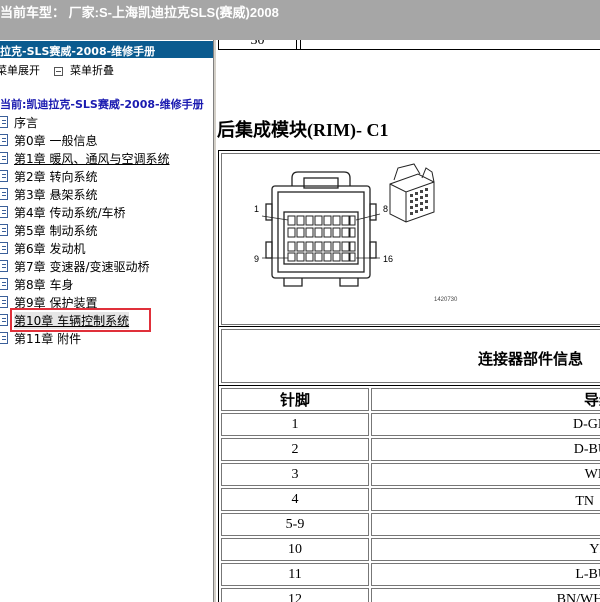 Image resolution: width=600 pixels, height=602 pixels. I want to click on figure-number: 1420730, so click(446, 300).